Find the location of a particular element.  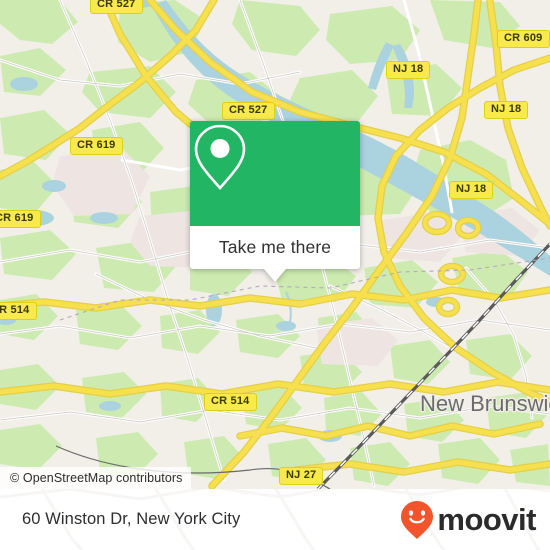

map-pin-icon is located at coordinates (220, 157).